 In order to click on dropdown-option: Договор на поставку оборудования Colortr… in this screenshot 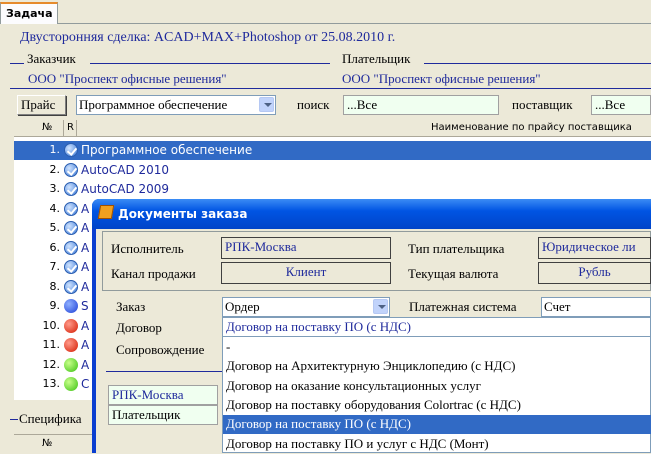, I will do `click(437, 405)`.